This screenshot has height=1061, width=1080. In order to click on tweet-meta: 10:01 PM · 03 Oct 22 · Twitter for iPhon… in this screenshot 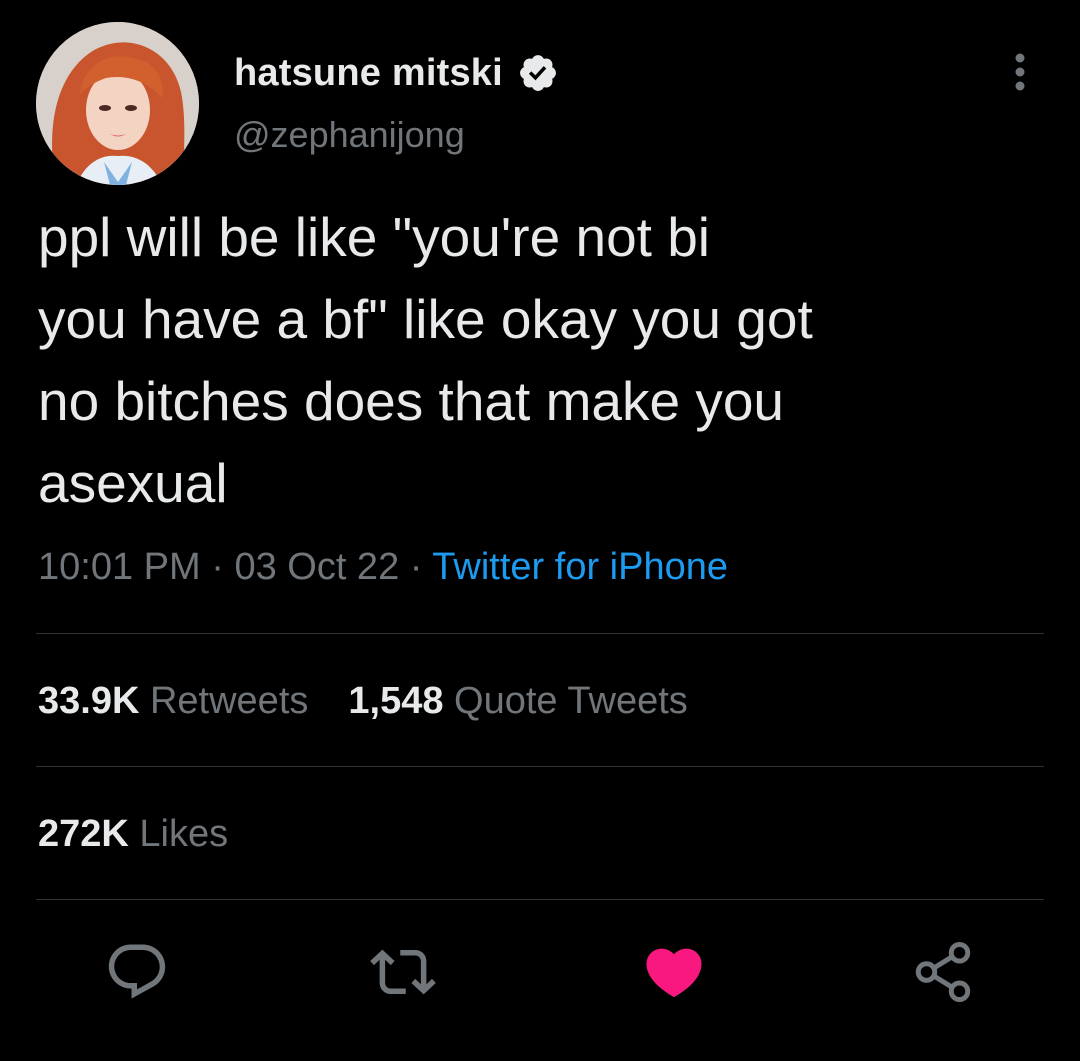, I will do `click(383, 567)`.